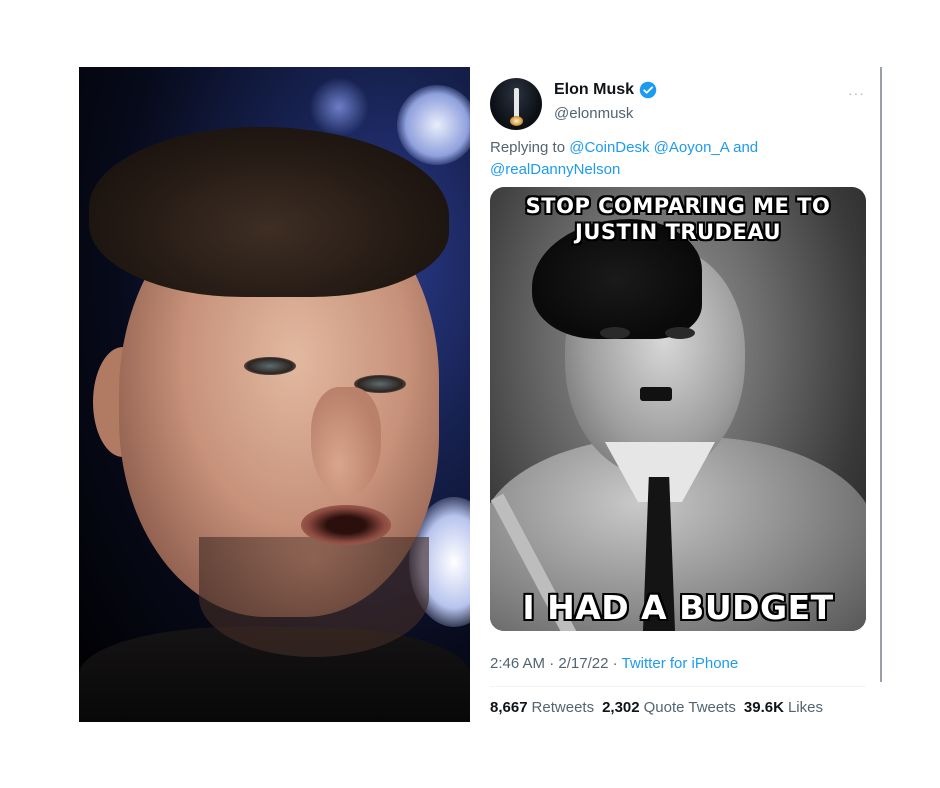  Describe the element at coordinates (509, 707) in the screenshot. I see `retweets-count: 8,667` at that location.